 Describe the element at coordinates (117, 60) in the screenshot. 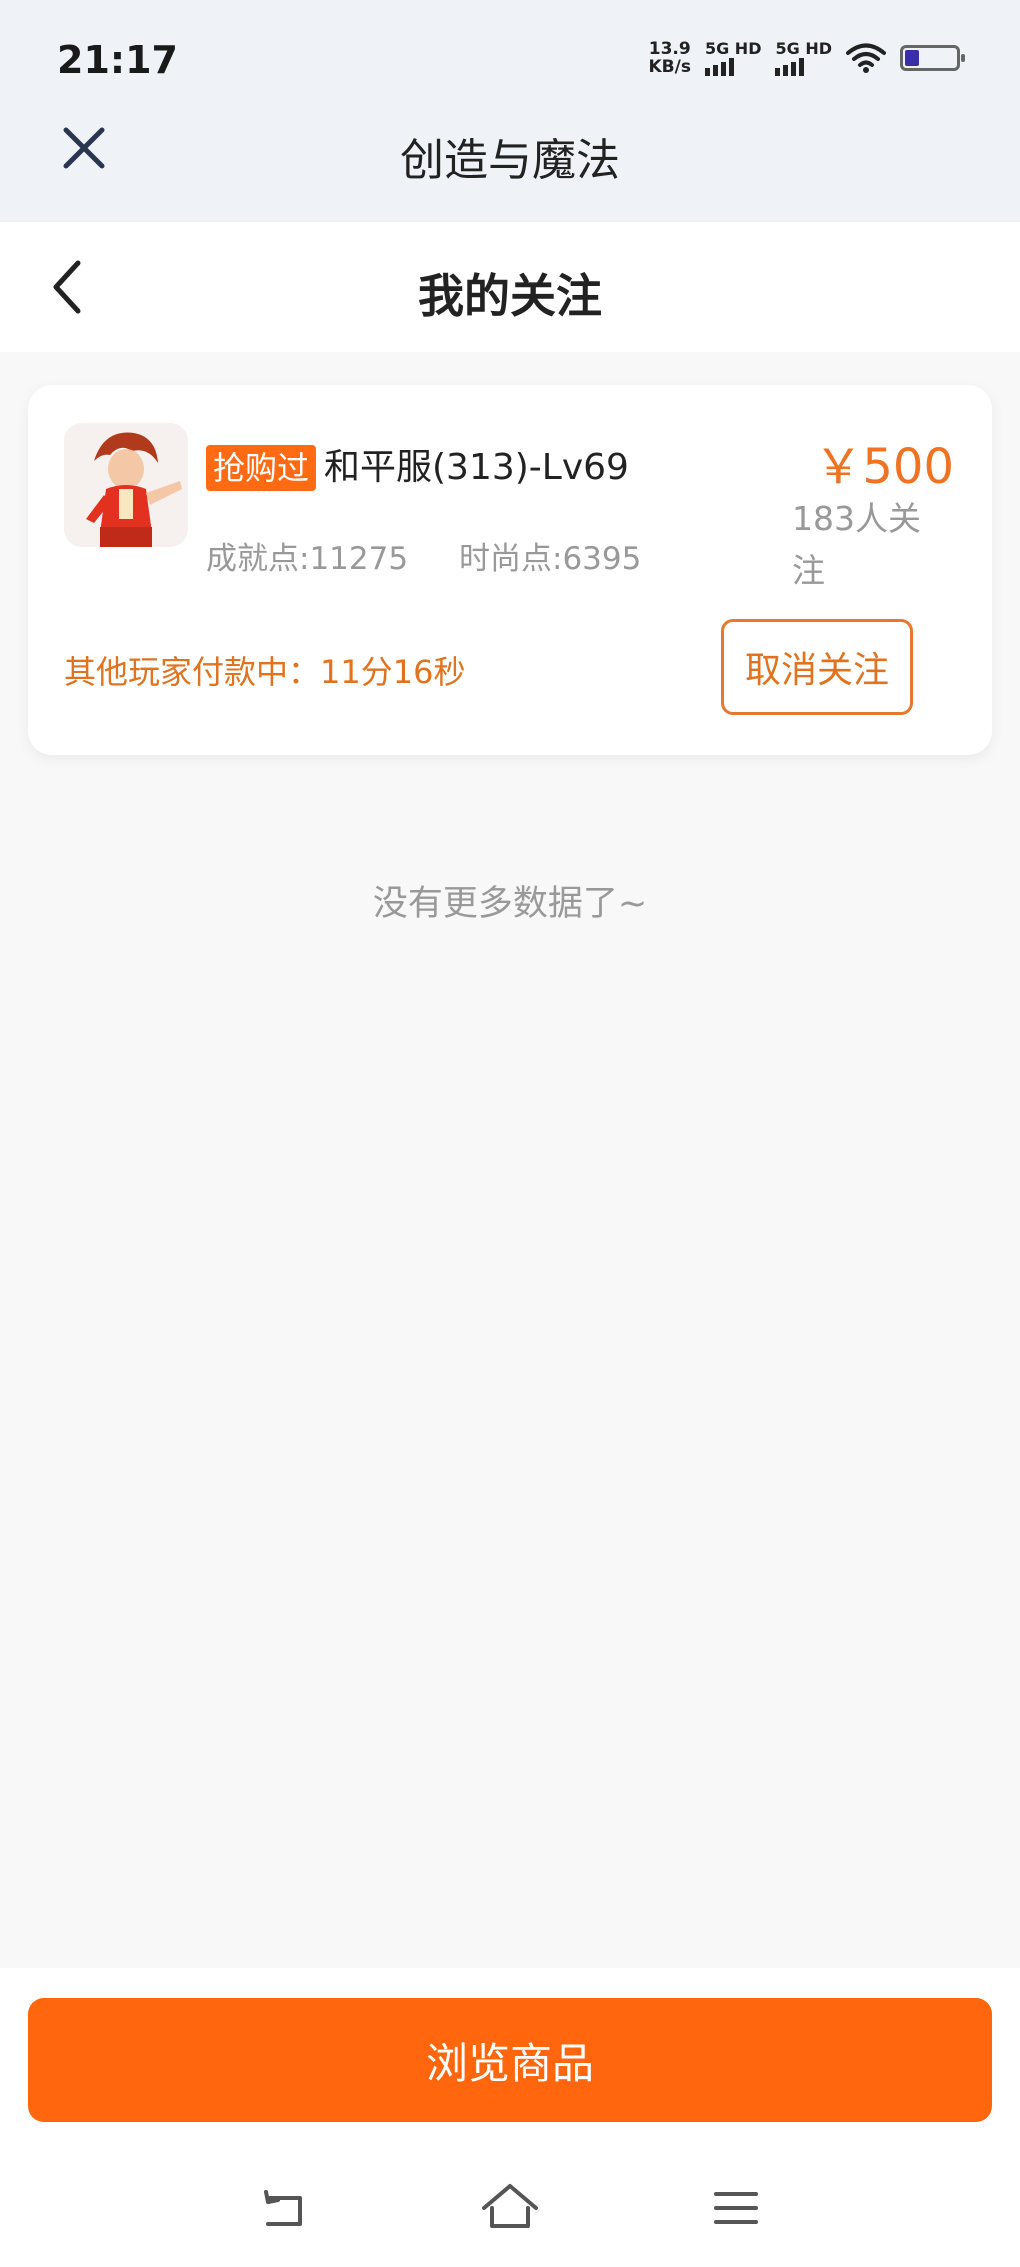

I see `status-time: 21:17` at that location.